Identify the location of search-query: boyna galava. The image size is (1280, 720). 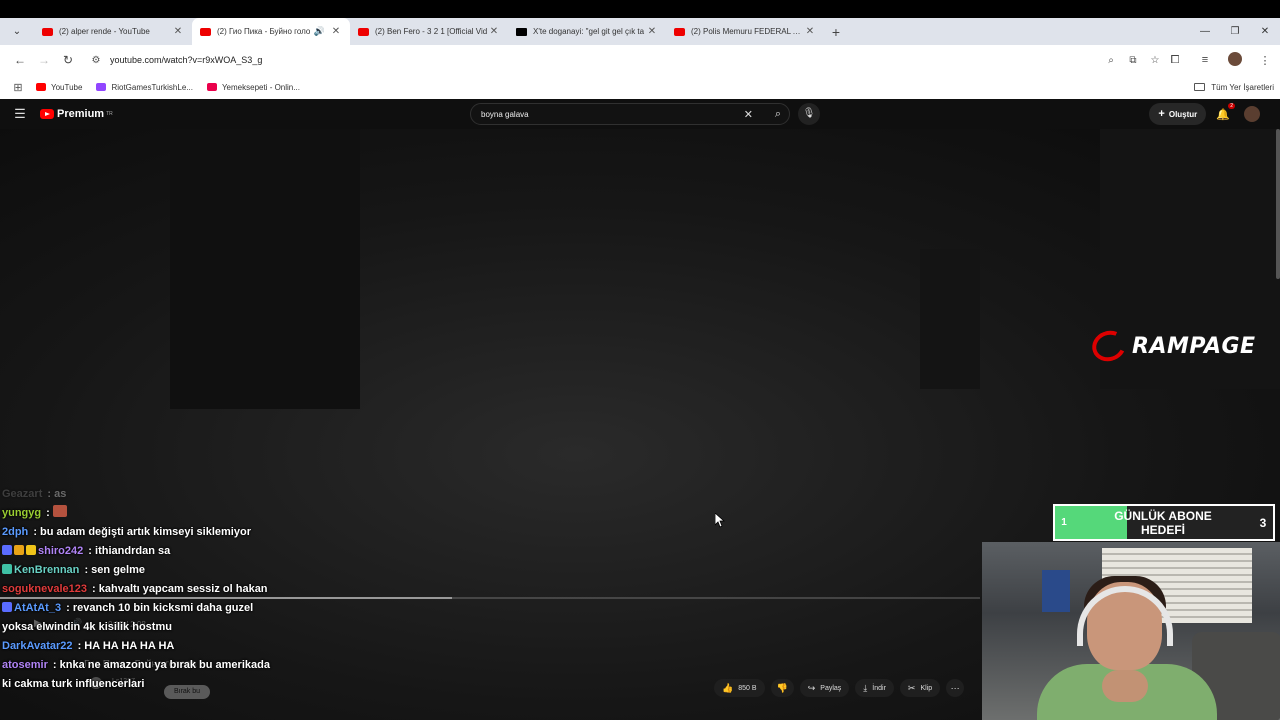
(505, 114).